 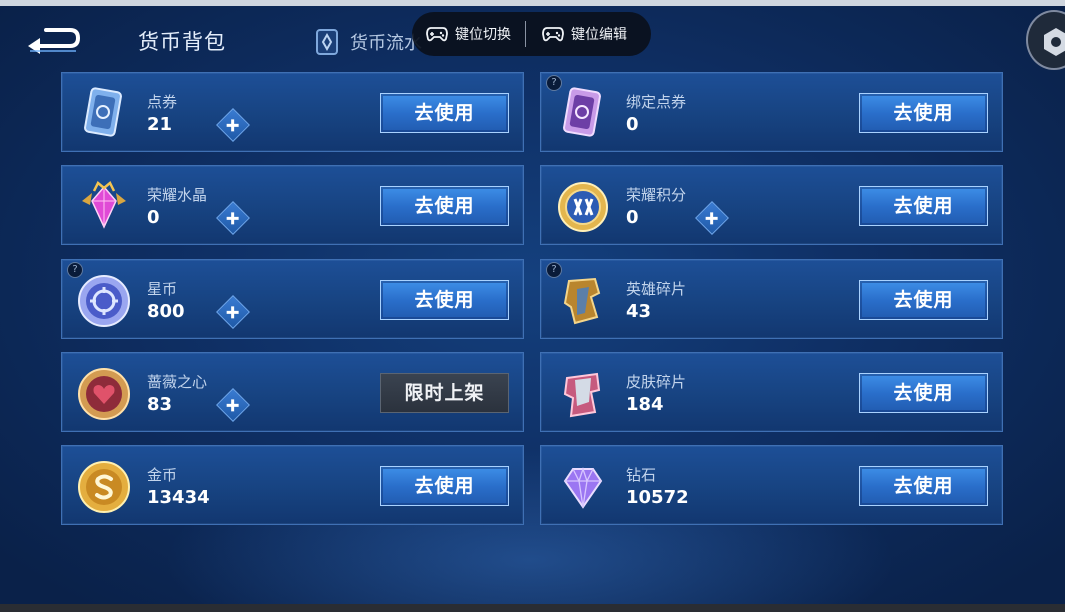 What do you see at coordinates (582, 395) in the screenshot?
I see `skin-fragment-icon` at bounding box center [582, 395].